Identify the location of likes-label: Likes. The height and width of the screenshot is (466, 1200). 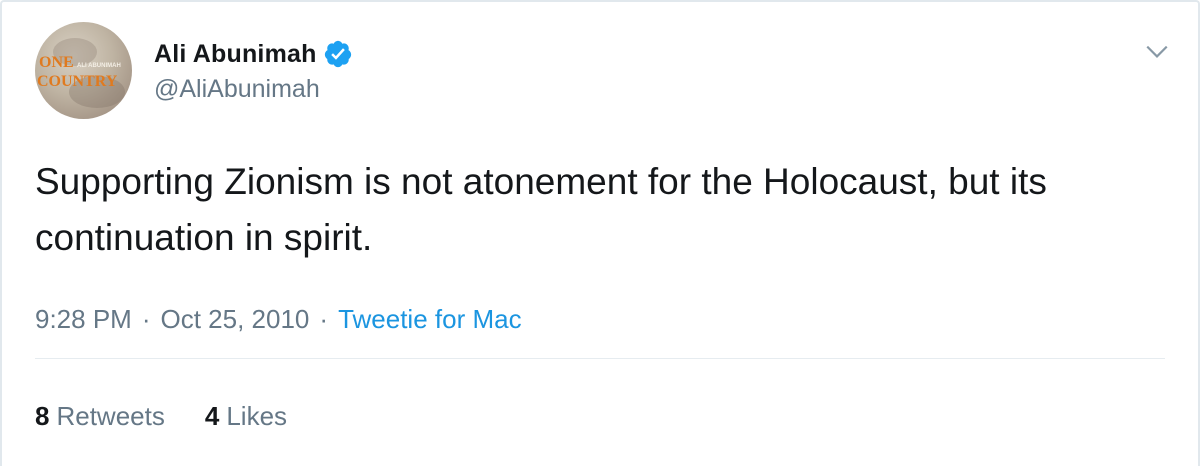
(257, 416).